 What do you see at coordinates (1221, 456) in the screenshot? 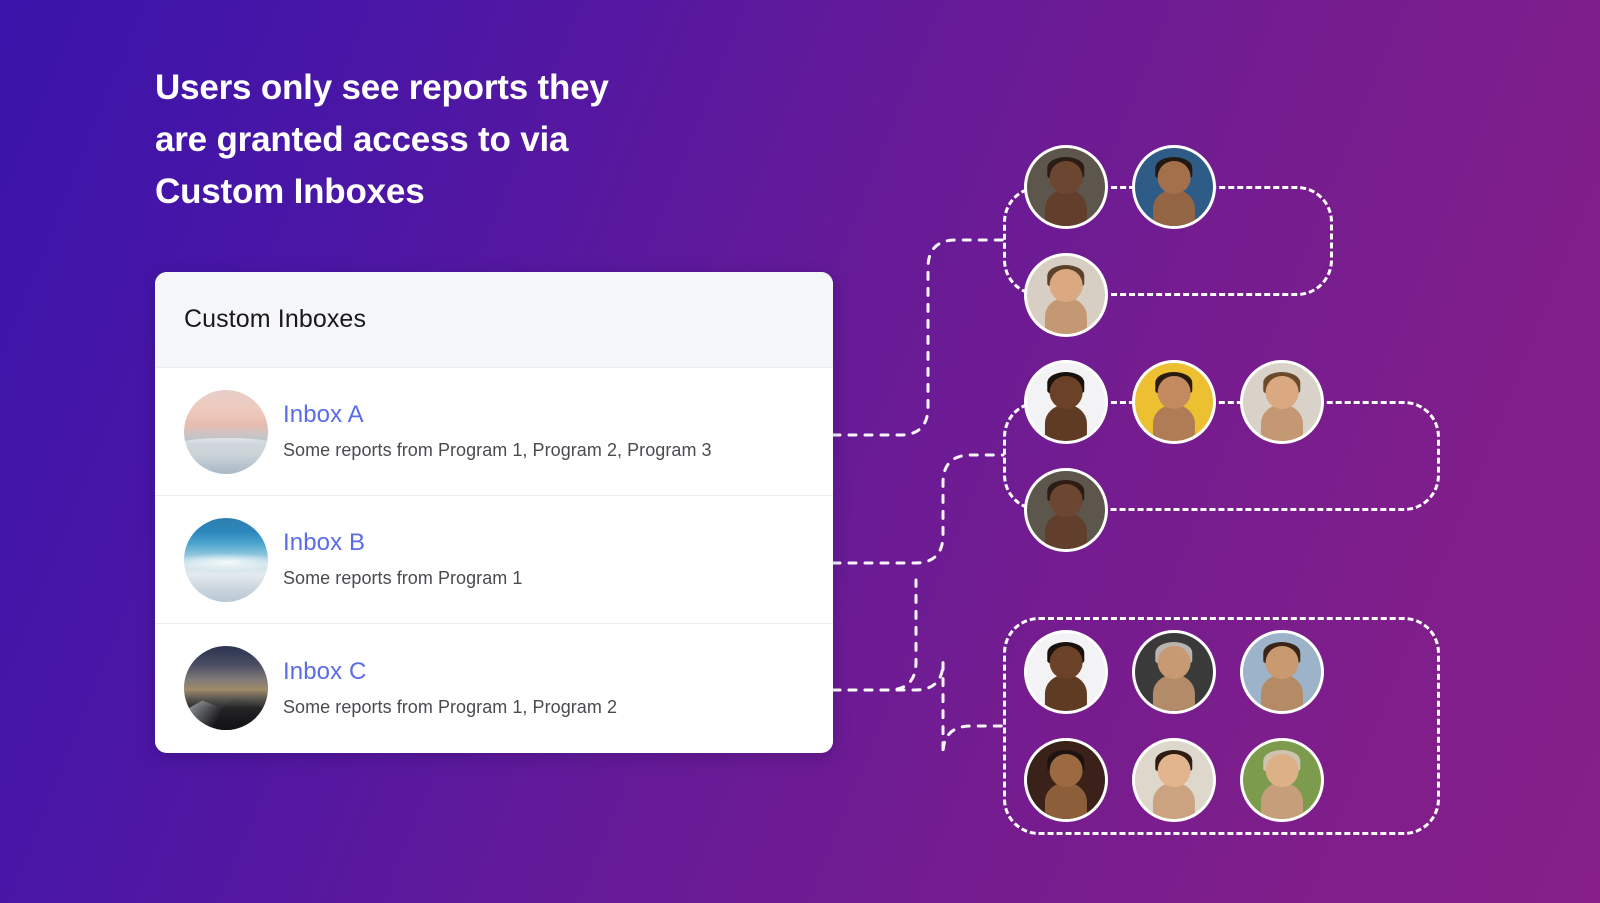
I see `user-group-inbox-b` at bounding box center [1221, 456].